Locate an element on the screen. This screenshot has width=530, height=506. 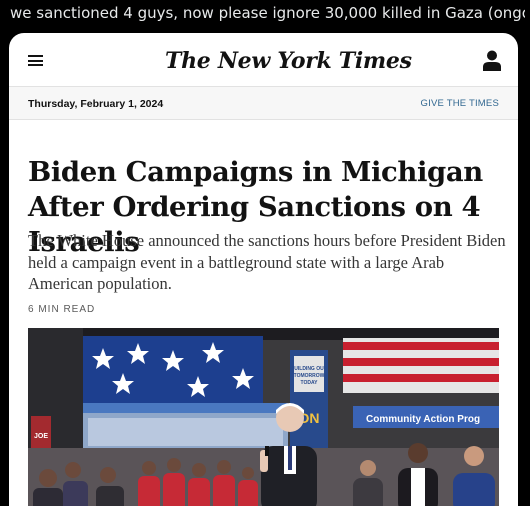
svg-text: Community Action Prog is located at coordinates (423, 419).